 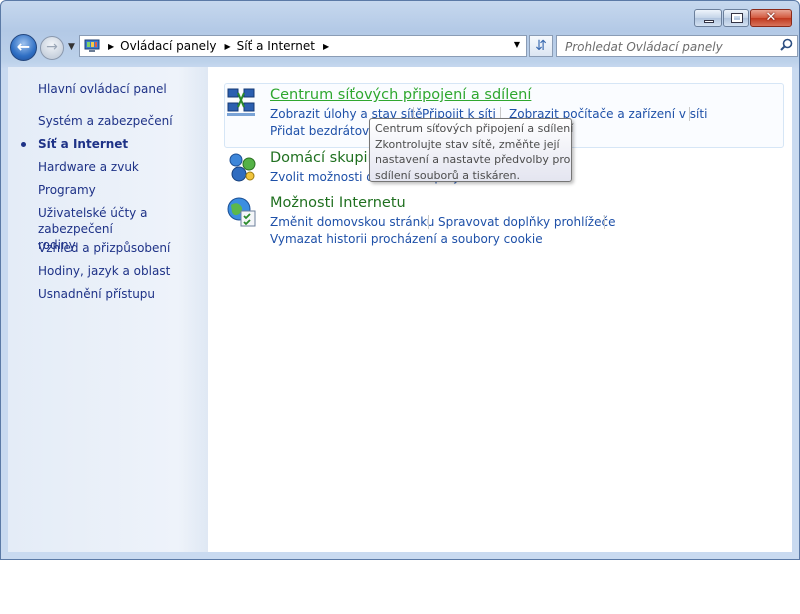 I want to click on address-dropdown-icon: ▼, so click(x=517, y=44).